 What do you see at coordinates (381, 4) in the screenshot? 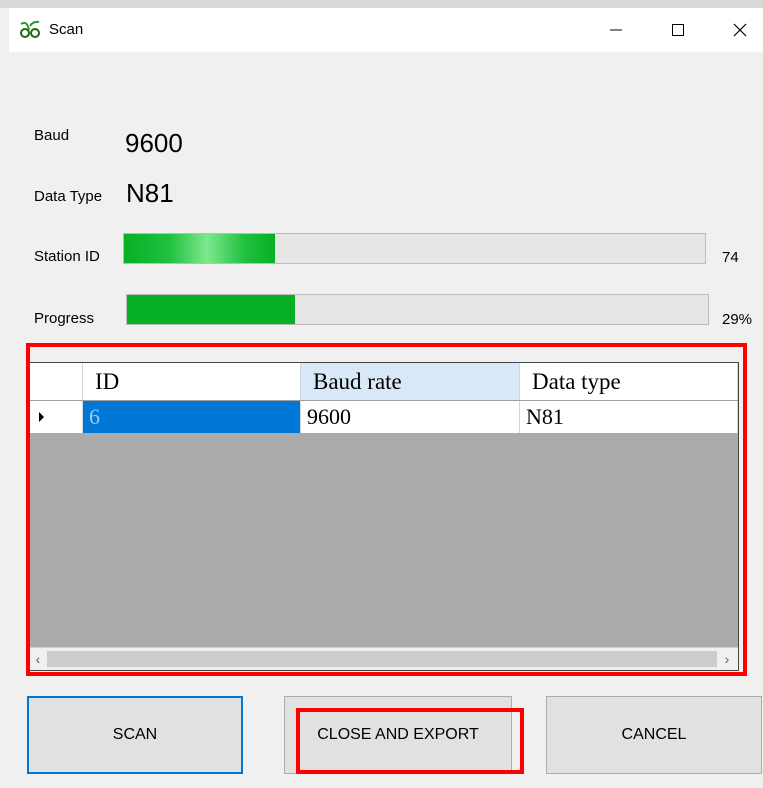
I see `background-strip` at bounding box center [381, 4].